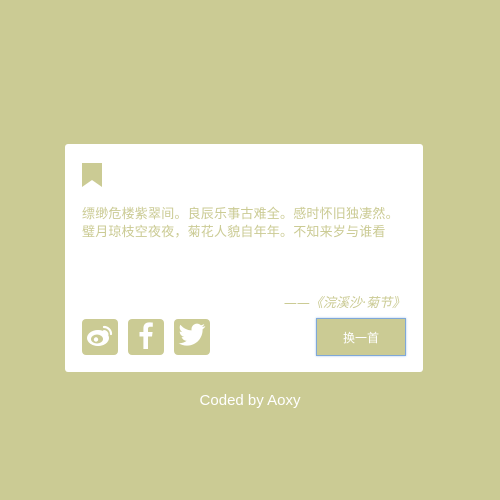 The height and width of the screenshot is (500, 500). I want to click on weibo-icon, so click(100, 337).